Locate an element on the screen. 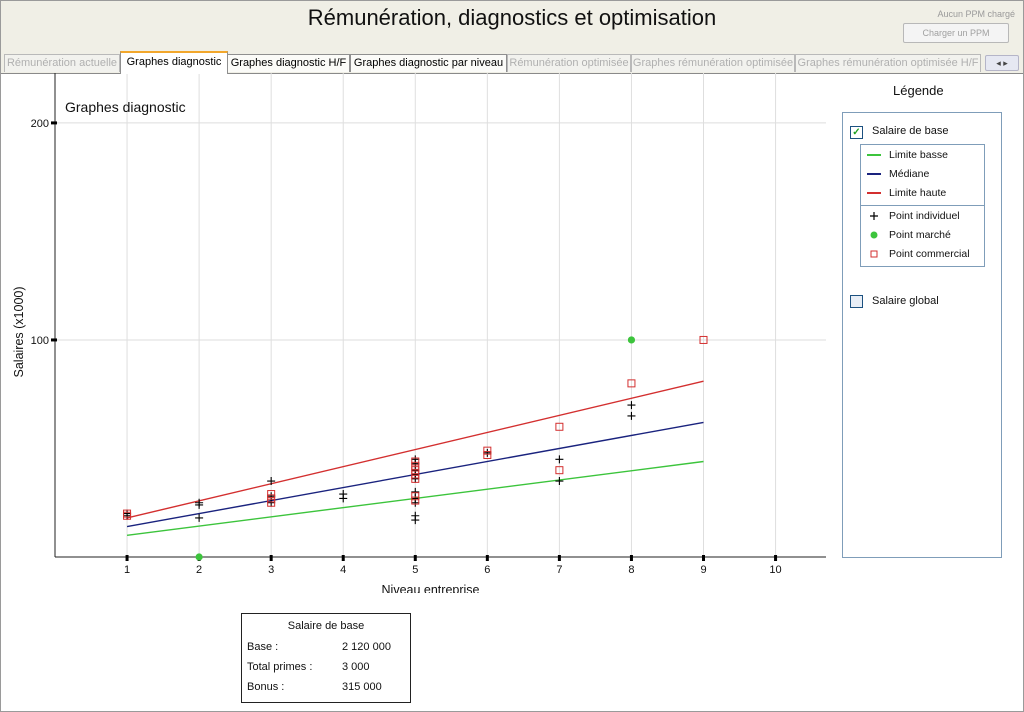  y-axis-label: Salaires (x1000) is located at coordinates (19, 331).